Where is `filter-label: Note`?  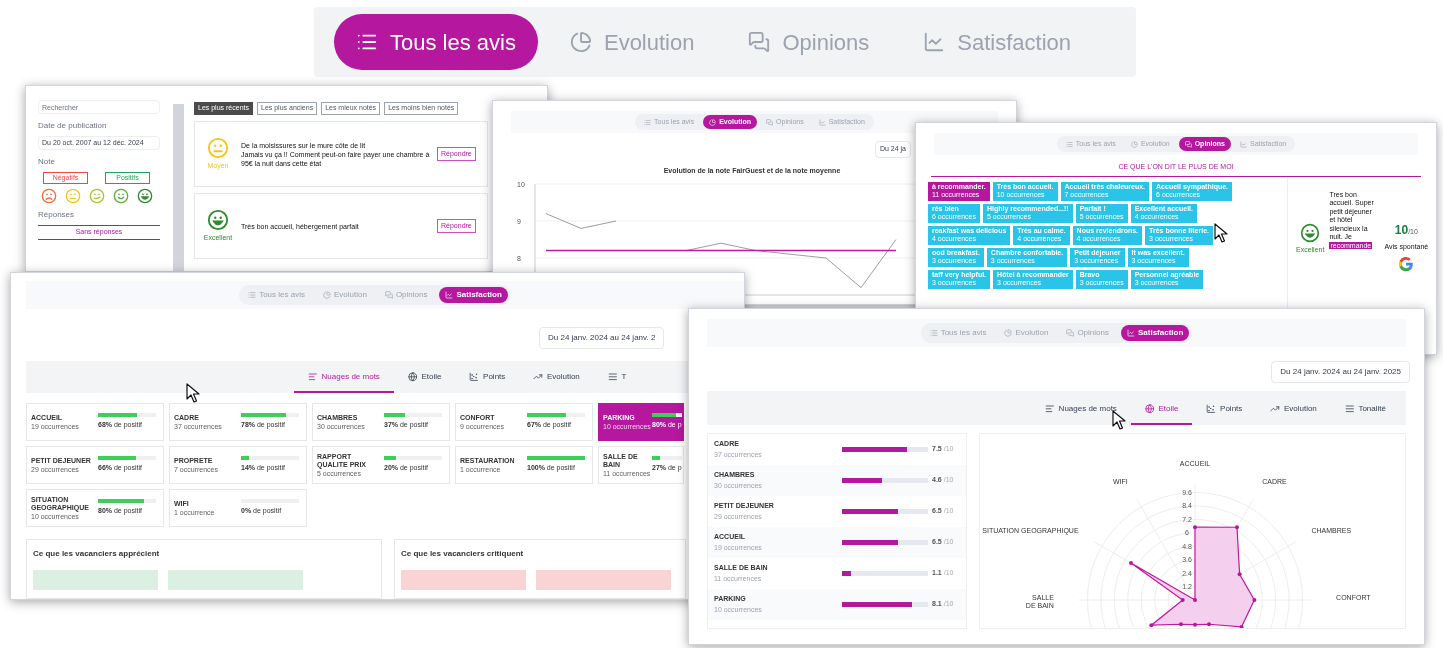
filter-label: Note is located at coordinates (47, 162).